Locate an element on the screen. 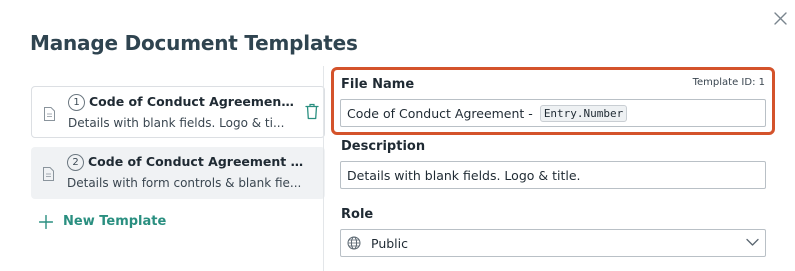 The width and height of the screenshot is (795, 271). description-text: Details with blank fields. Logo & title. is located at coordinates (464, 175).